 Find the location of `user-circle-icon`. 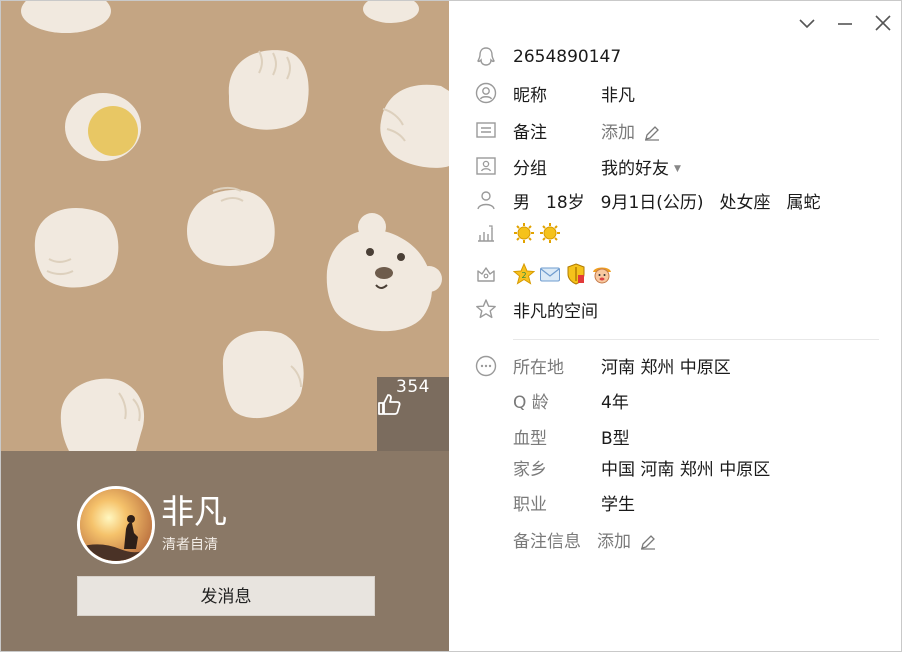

user-circle-icon is located at coordinates (486, 93).